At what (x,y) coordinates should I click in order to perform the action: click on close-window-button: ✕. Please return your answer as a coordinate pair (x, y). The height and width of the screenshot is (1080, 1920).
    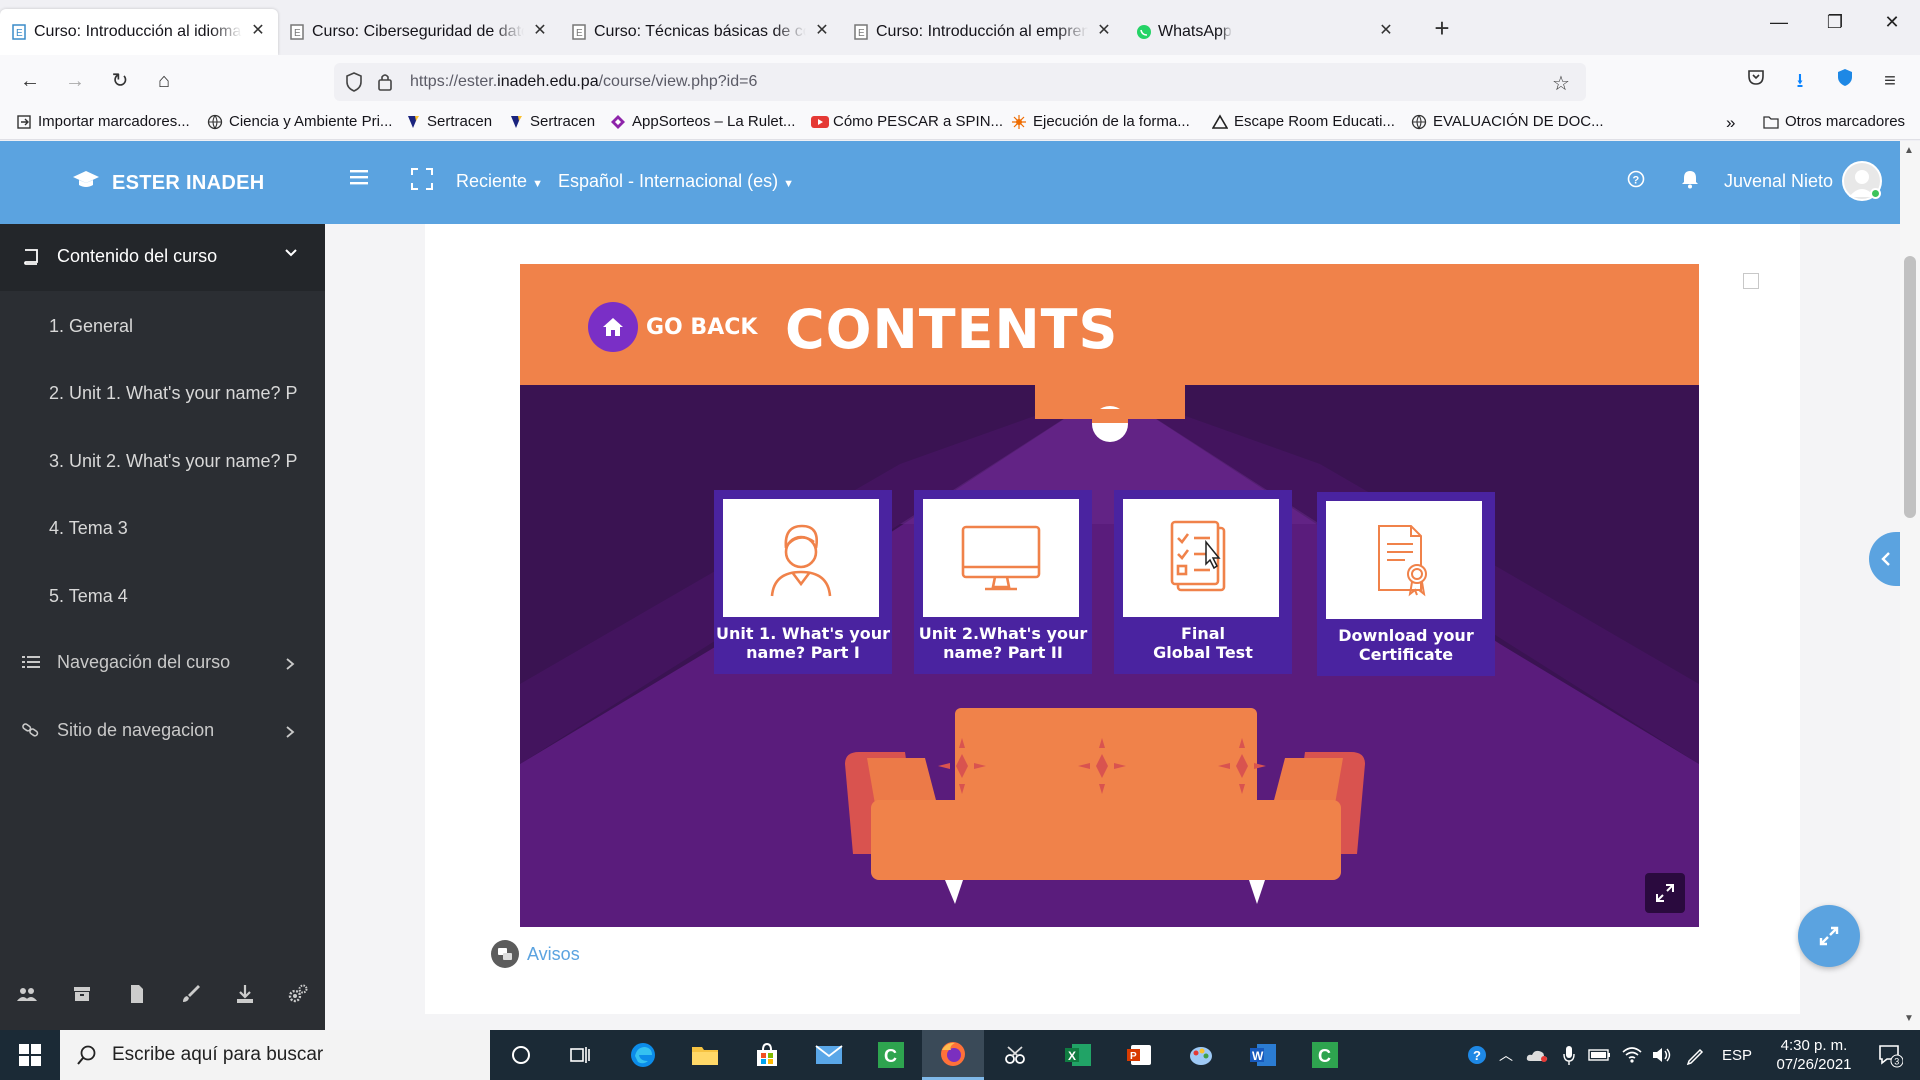
    Looking at the image, I should click on (1892, 26).